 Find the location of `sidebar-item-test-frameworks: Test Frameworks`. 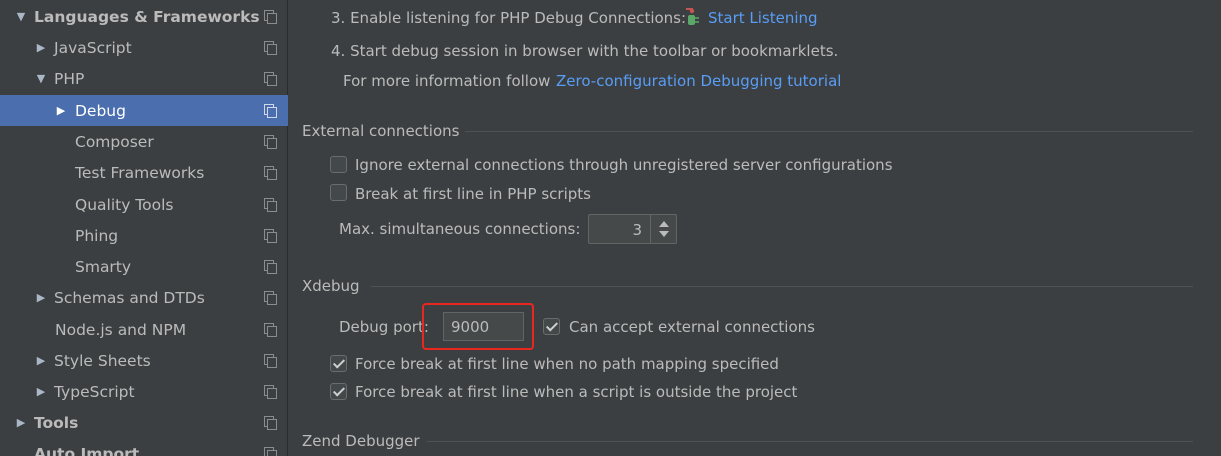

sidebar-item-test-frameworks: Test Frameworks is located at coordinates (144, 172).